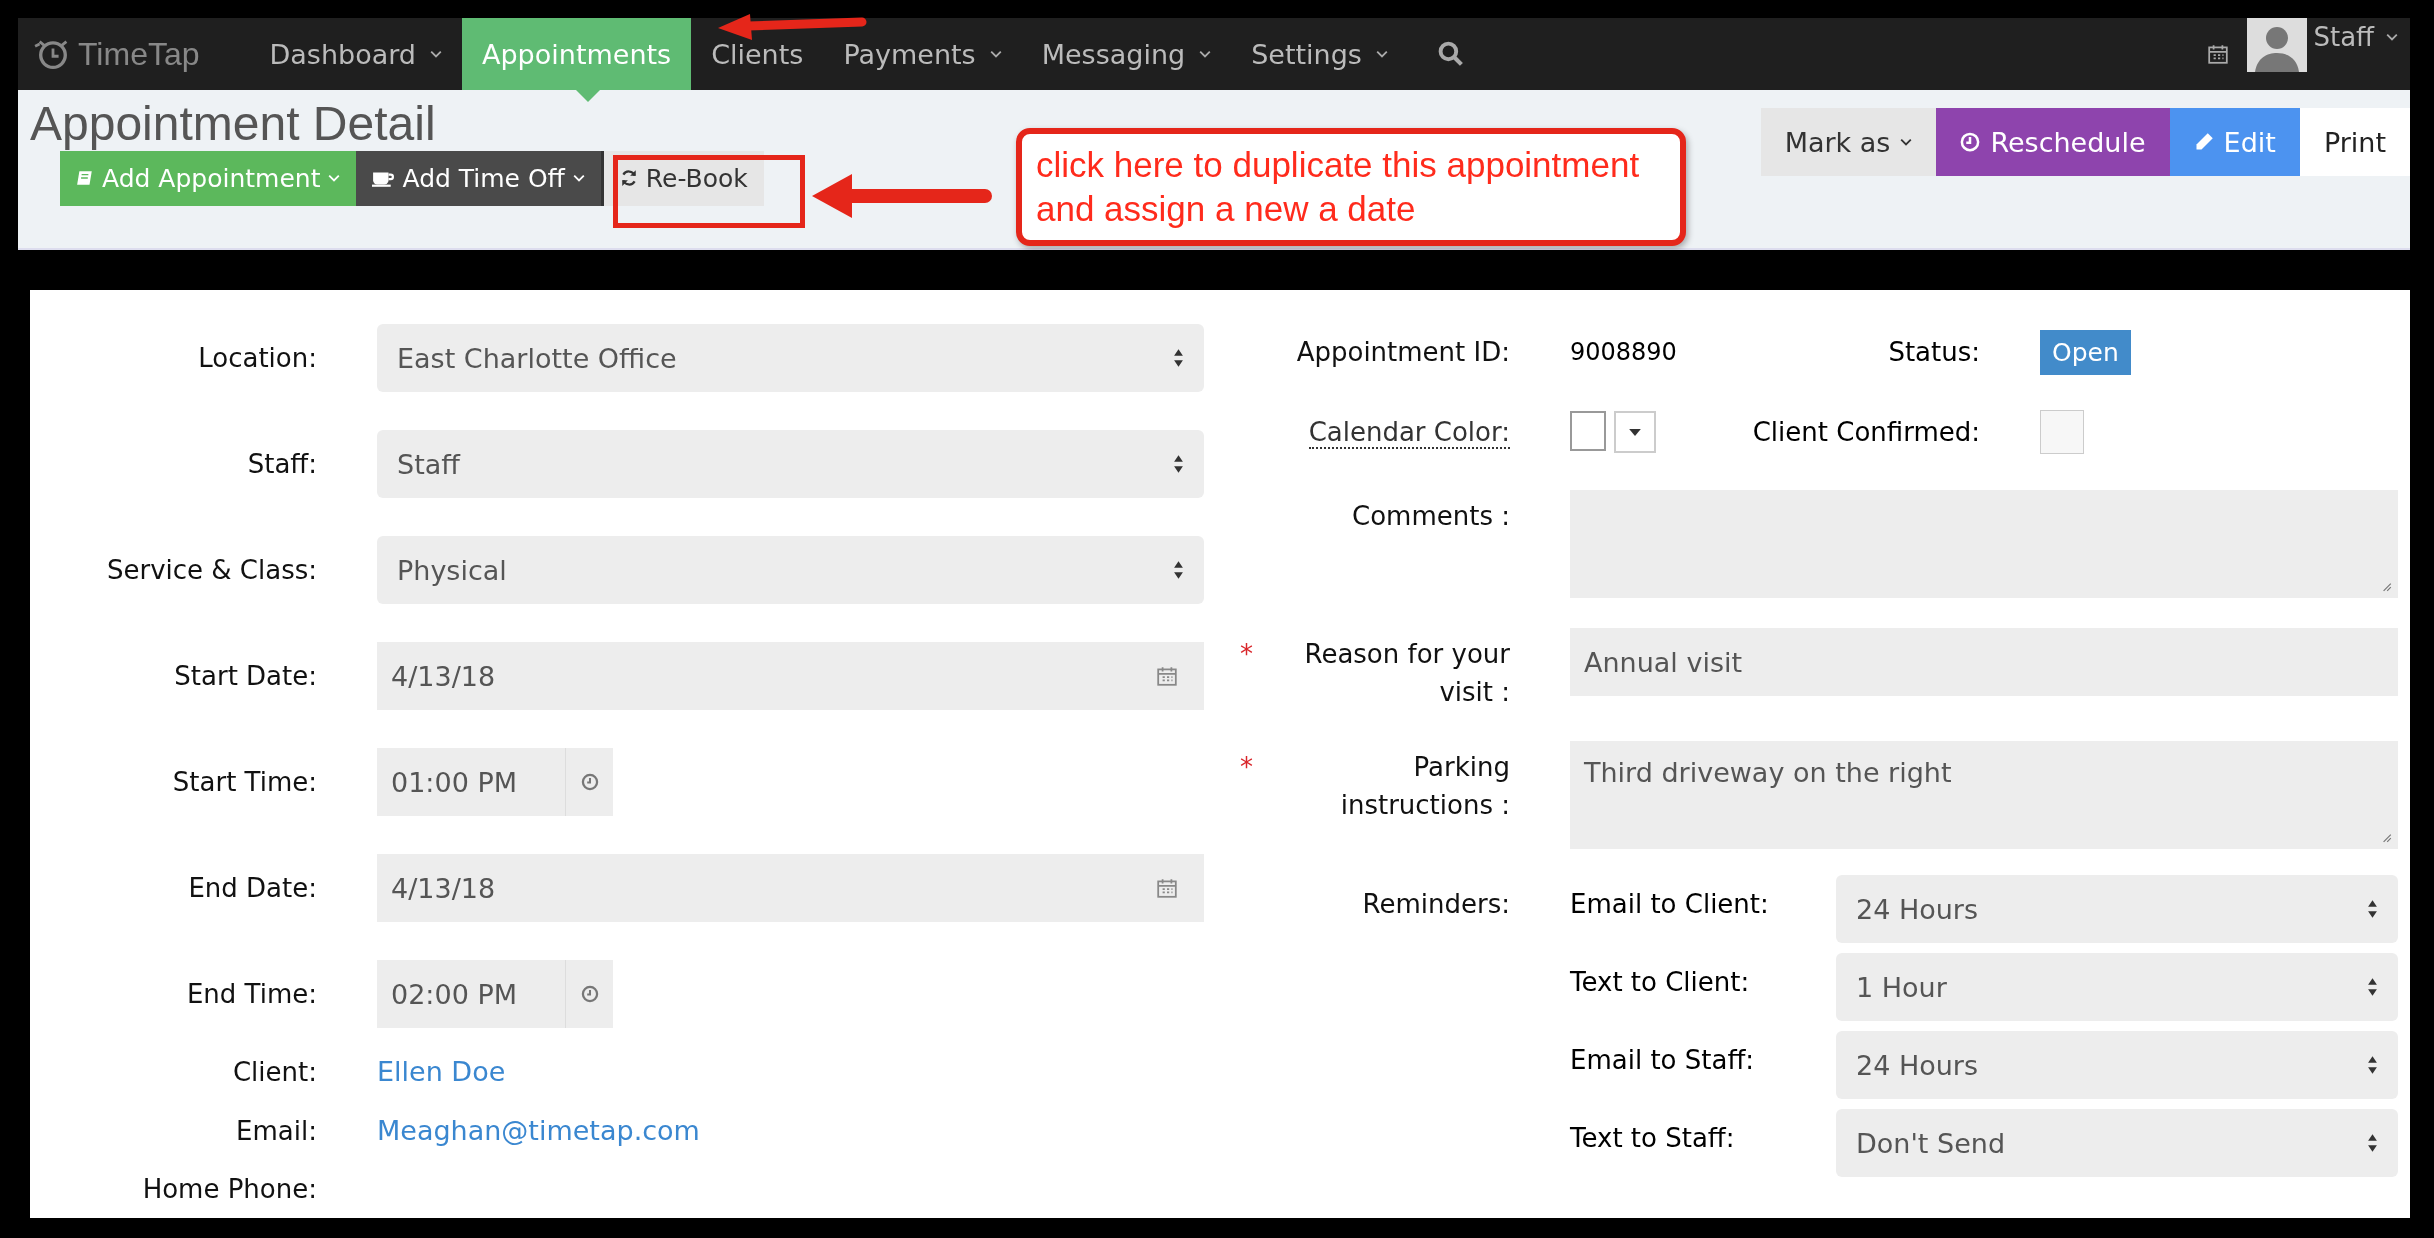  I want to click on page-title: Appointment Detail, so click(233, 124).